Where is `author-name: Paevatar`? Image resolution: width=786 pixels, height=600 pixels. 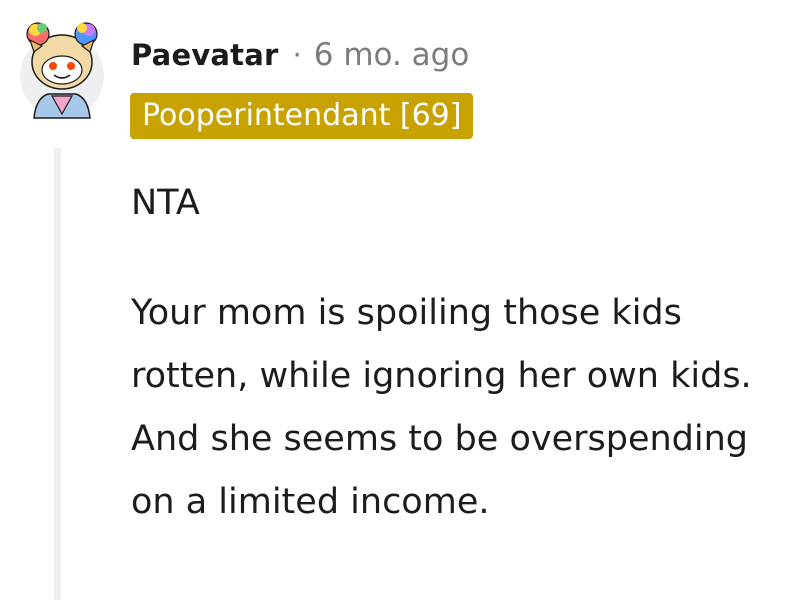 author-name: Paevatar is located at coordinates (205, 55).